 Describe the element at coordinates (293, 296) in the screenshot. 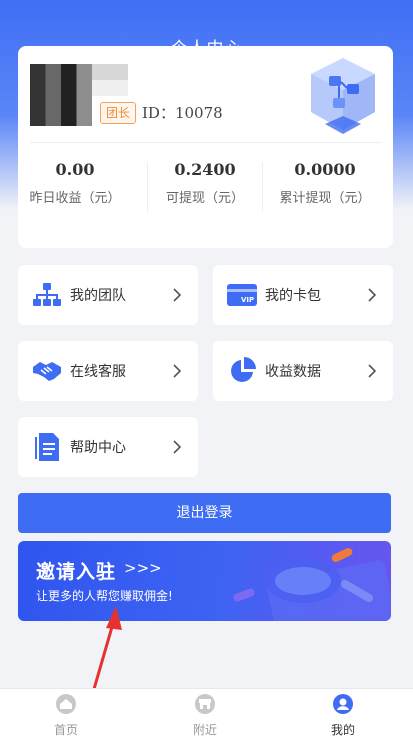

I see `menu-label: 我的卡包` at that location.